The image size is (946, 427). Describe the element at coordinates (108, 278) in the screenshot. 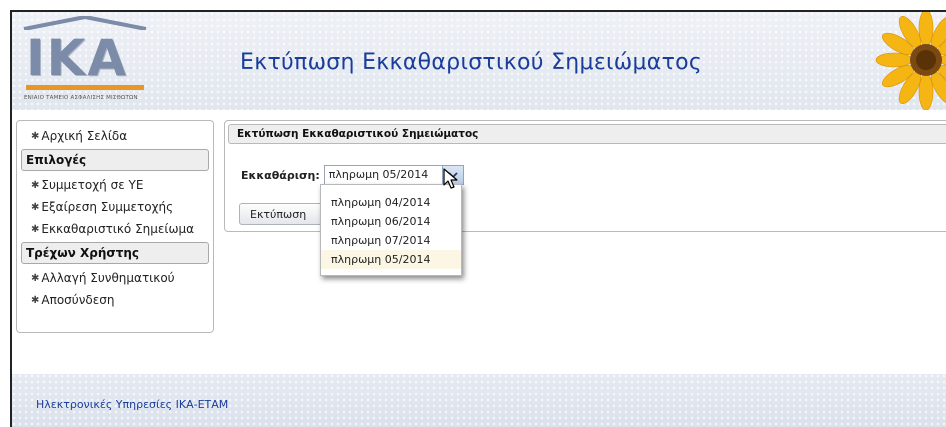

I see `sidebar-item-label: Αλλαγή Συνθηματικού` at that location.